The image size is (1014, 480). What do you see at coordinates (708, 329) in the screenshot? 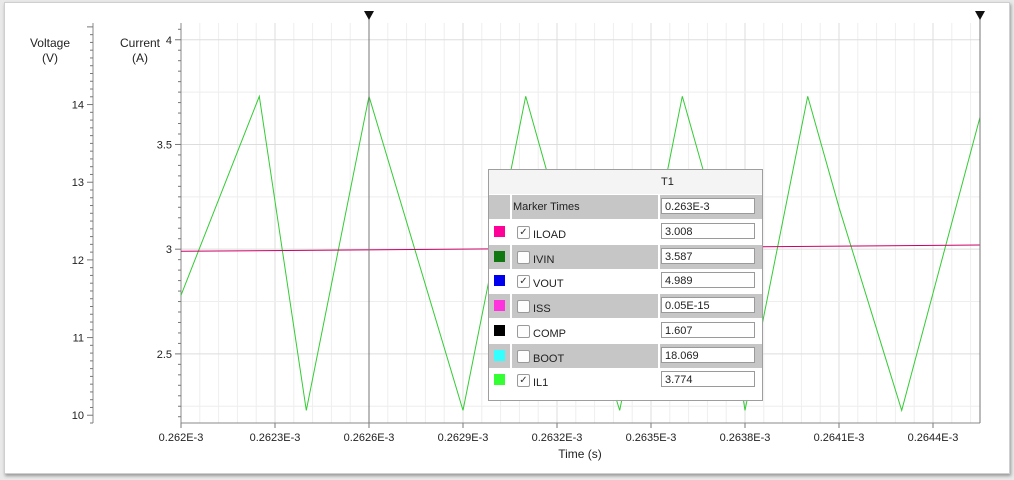
I see `signal-value-field: 1.607` at bounding box center [708, 329].